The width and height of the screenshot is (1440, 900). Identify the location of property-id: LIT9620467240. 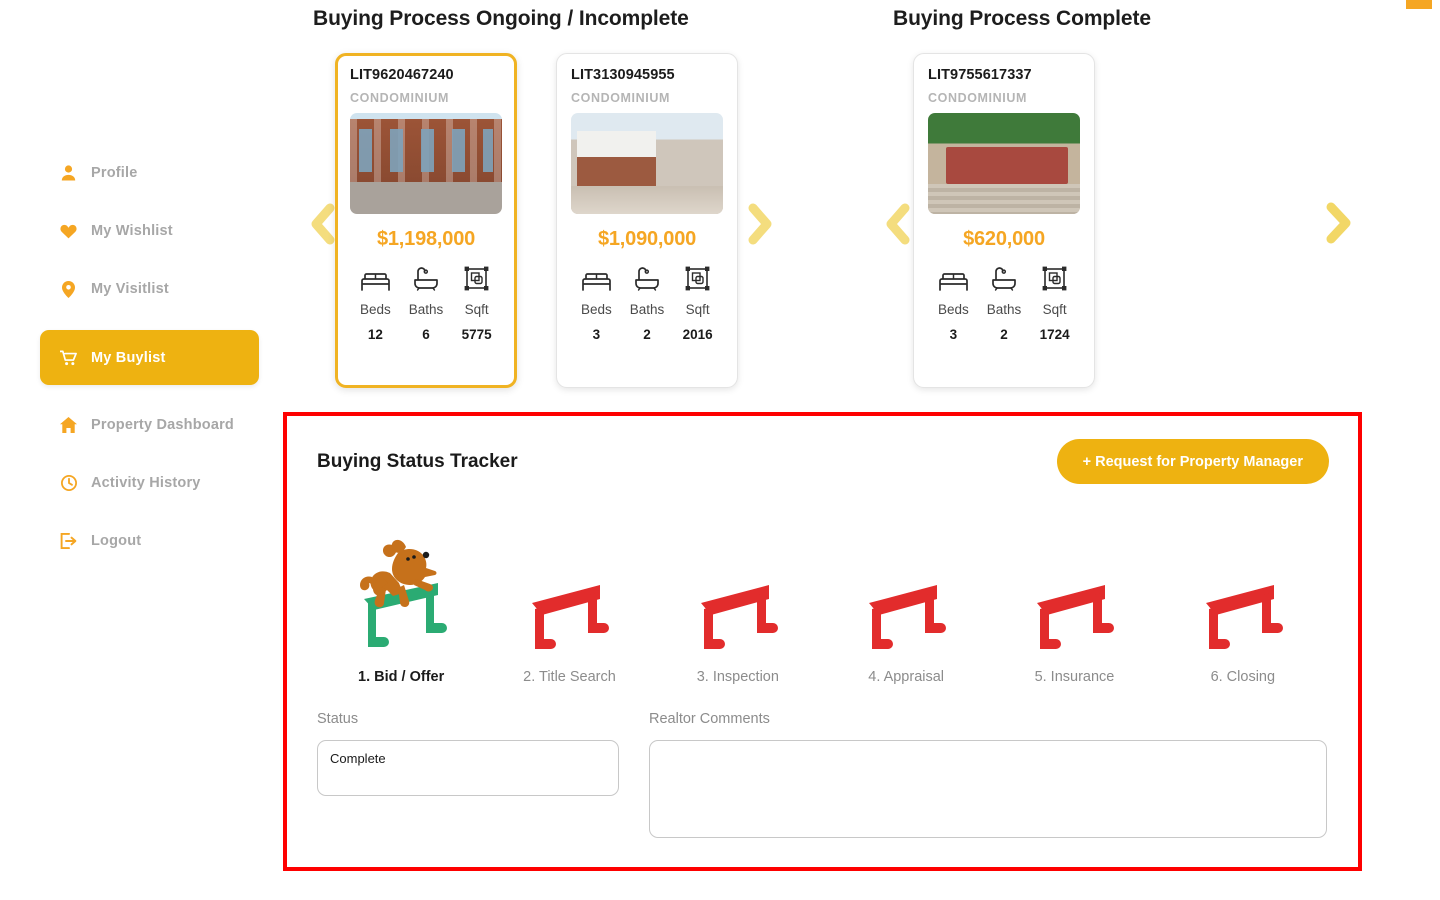
(402, 75).